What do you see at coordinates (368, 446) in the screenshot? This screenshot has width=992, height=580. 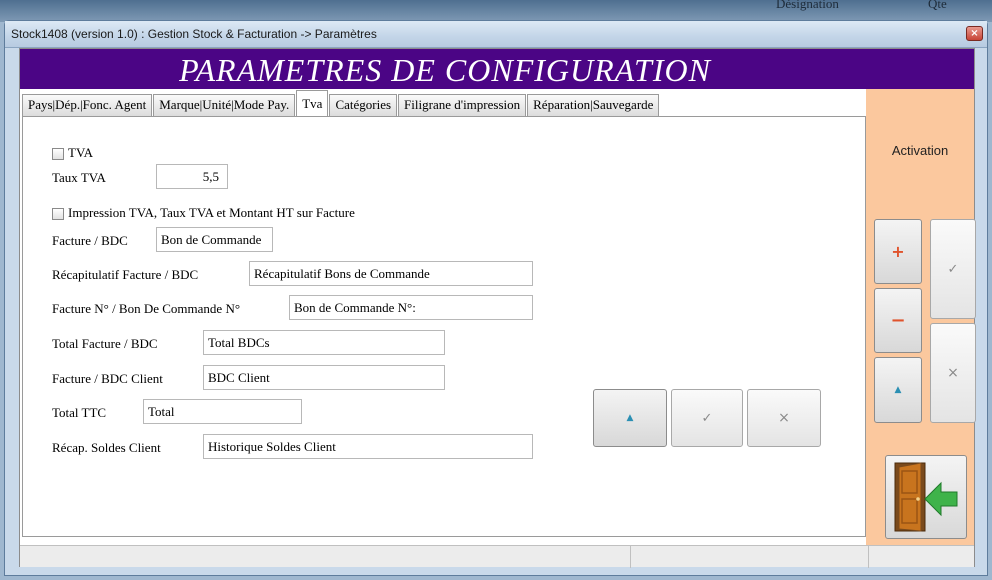 I see `recap-soldes-input: Historique Soldes Client` at bounding box center [368, 446].